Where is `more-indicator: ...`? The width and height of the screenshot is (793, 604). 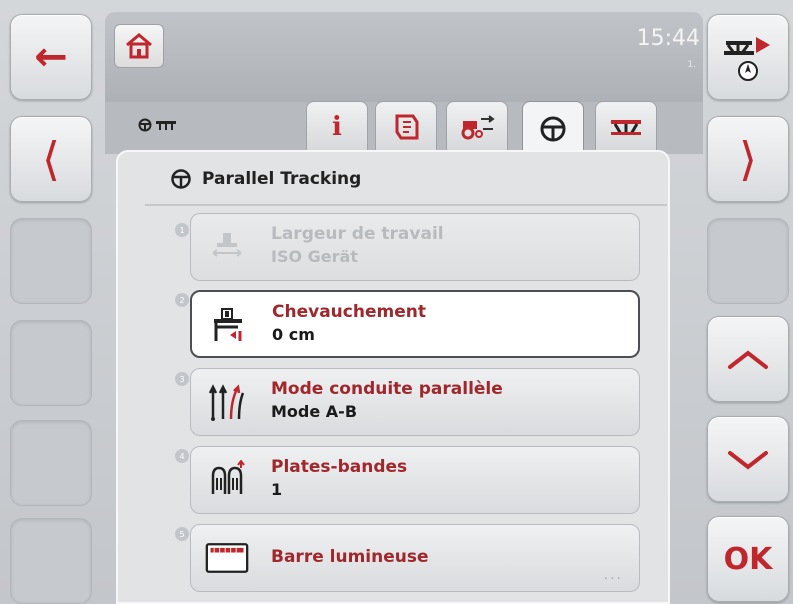 more-indicator: ... is located at coordinates (613, 575).